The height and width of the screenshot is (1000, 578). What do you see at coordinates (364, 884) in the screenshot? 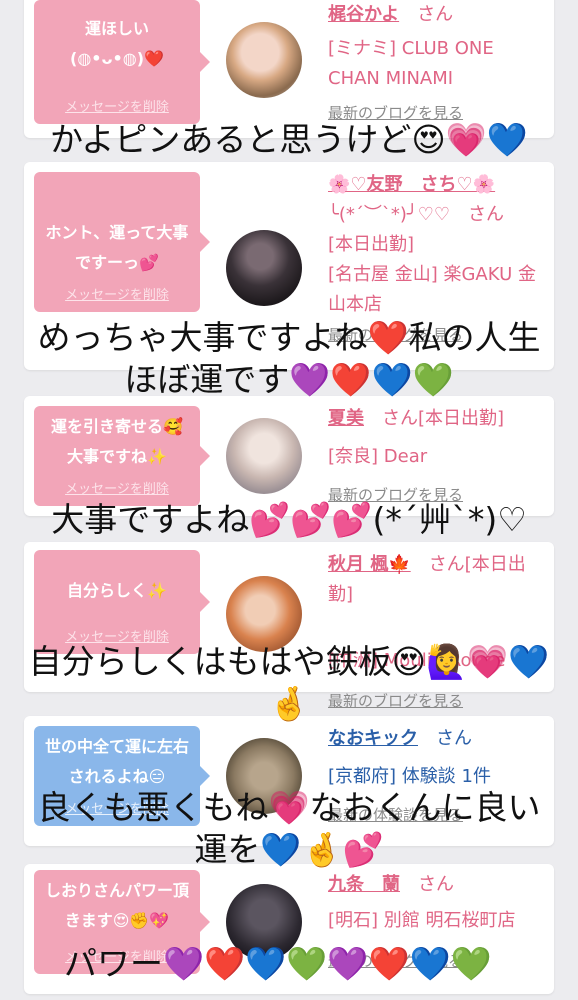
I see `cast-name-link: 九条 蘭` at bounding box center [364, 884].